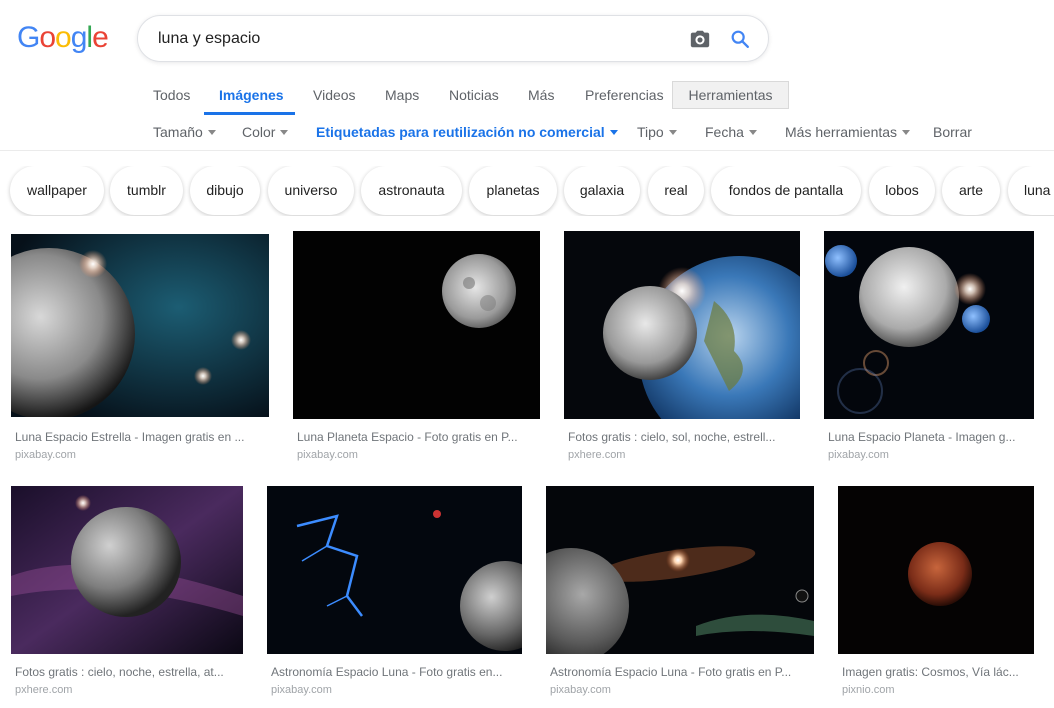 The height and width of the screenshot is (708, 1054). What do you see at coordinates (311, 190) in the screenshot?
I see `chip-universo: universo` at bounding box center [311, 190].